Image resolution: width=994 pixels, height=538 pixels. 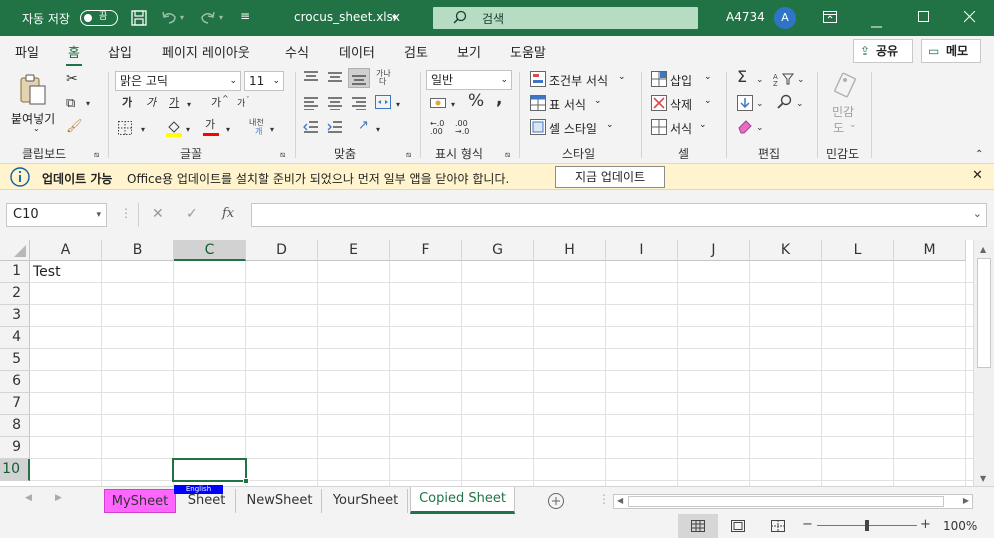 What do you see at coordinates (394, 18) in the screenshot?
I see `filename-dropdown-icon: ▾` at bounding box center [394, 18].